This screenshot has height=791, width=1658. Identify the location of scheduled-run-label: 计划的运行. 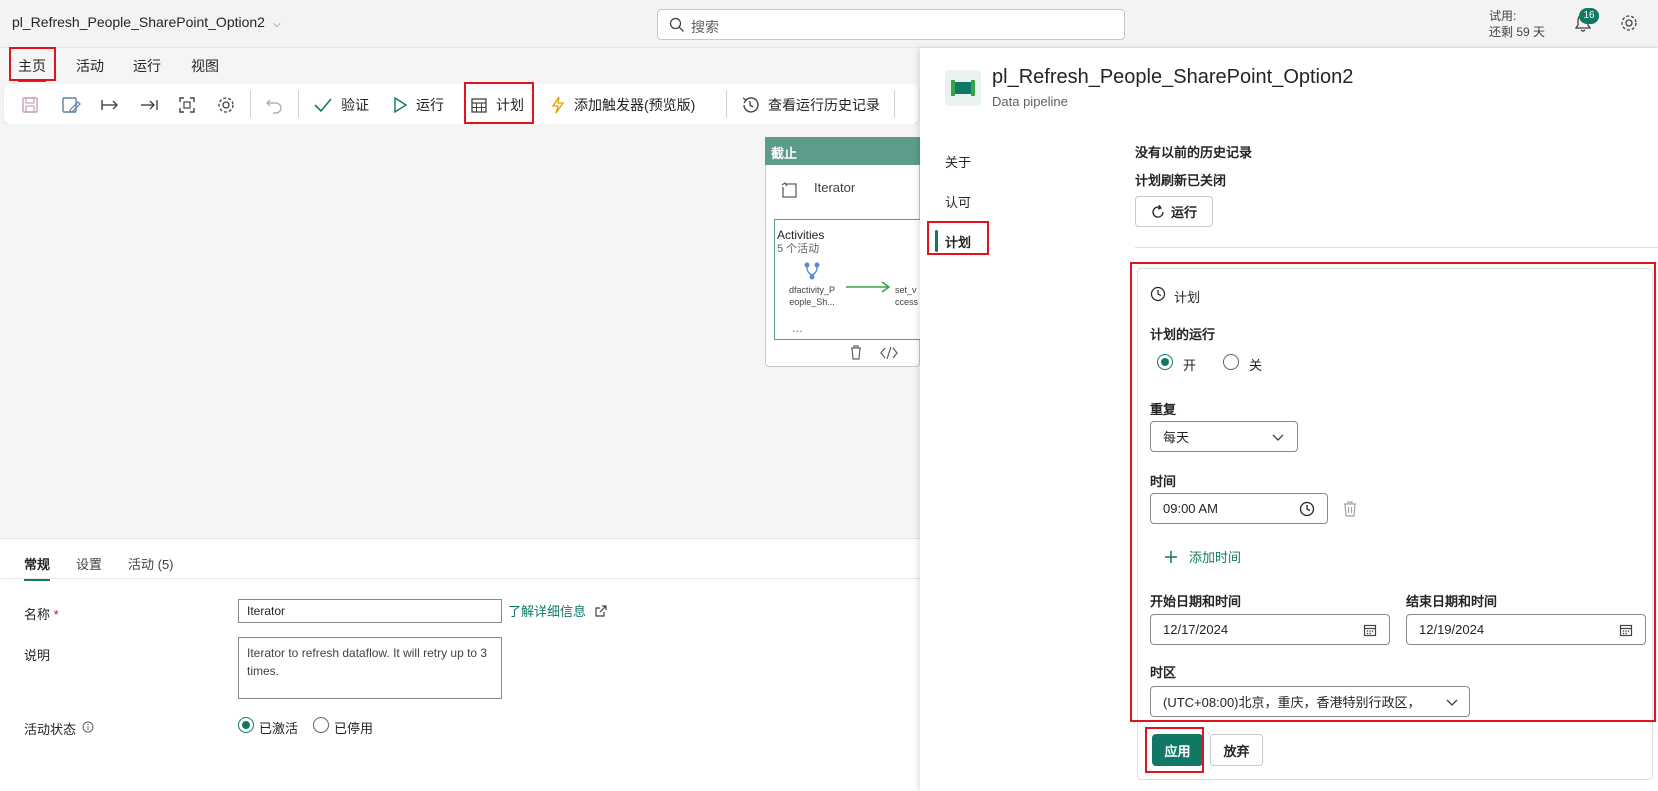
(1183, 334).